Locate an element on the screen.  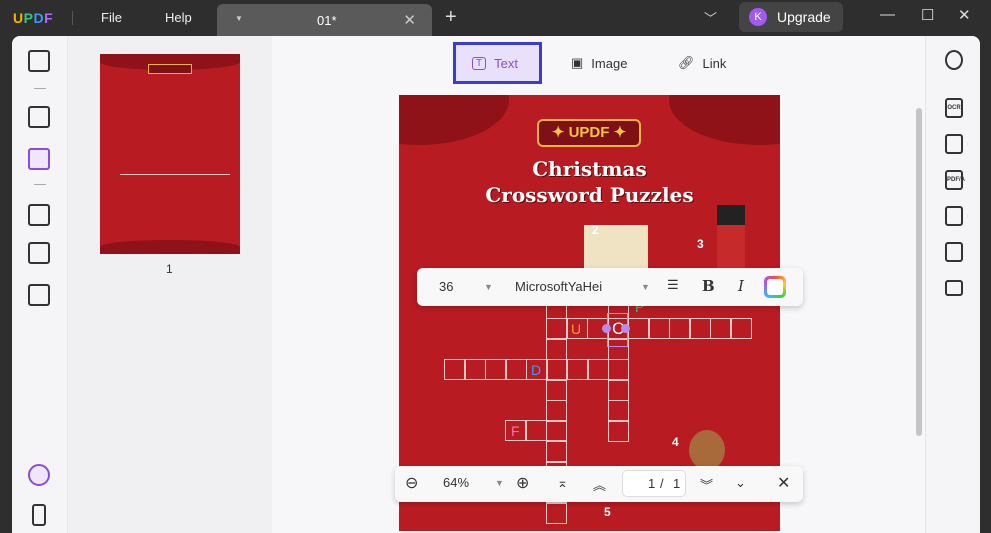
upgrade-label: Upgrade is located at coordinates (804, 17).